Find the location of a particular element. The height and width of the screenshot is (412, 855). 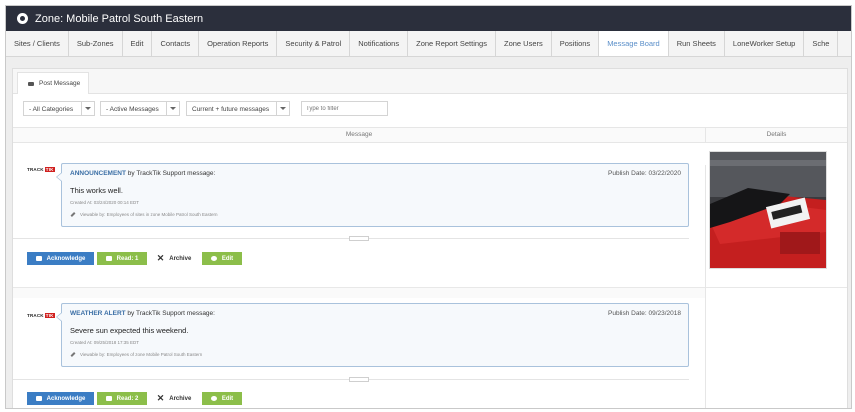

tab-message-board: Message Board is located at coordinates (634, 43).